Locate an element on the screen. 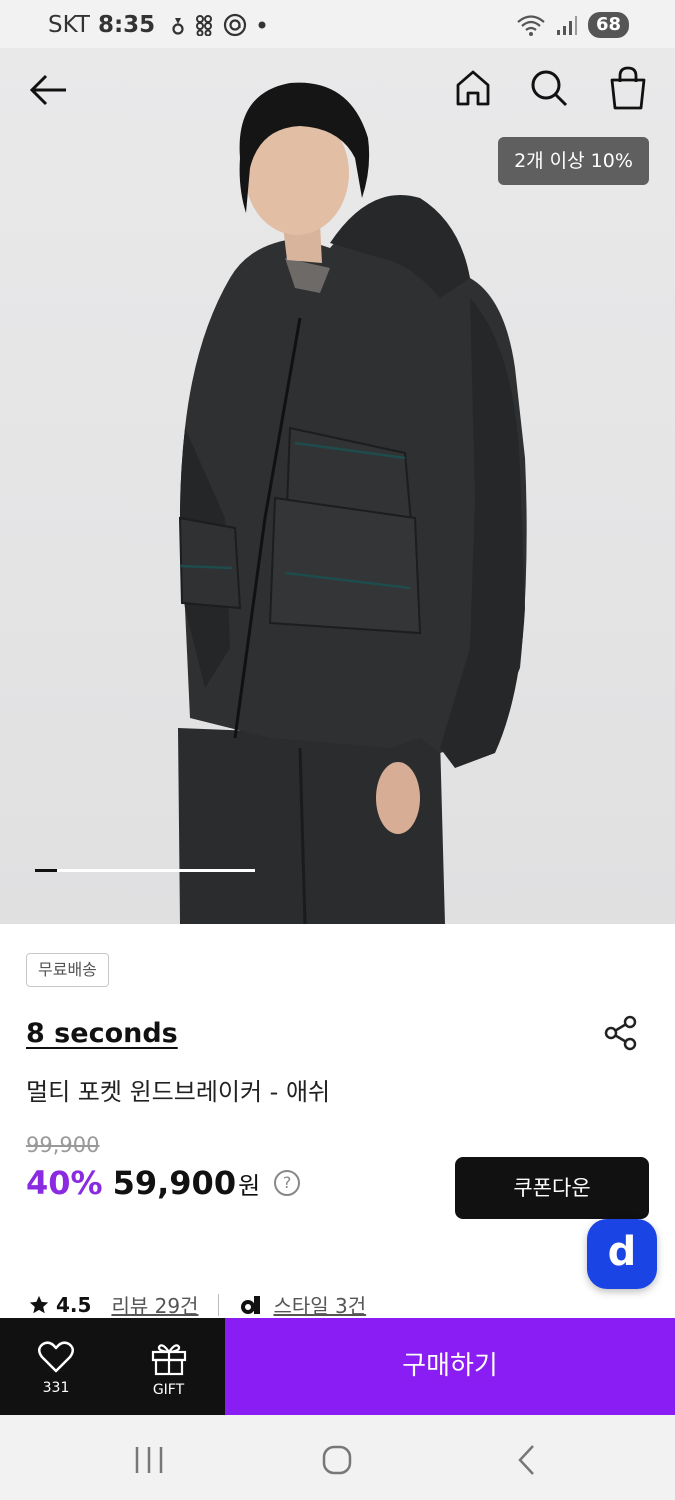 The height and width of the screenshot is (1500, 675). search-icon is located at coordinates (549, 88).